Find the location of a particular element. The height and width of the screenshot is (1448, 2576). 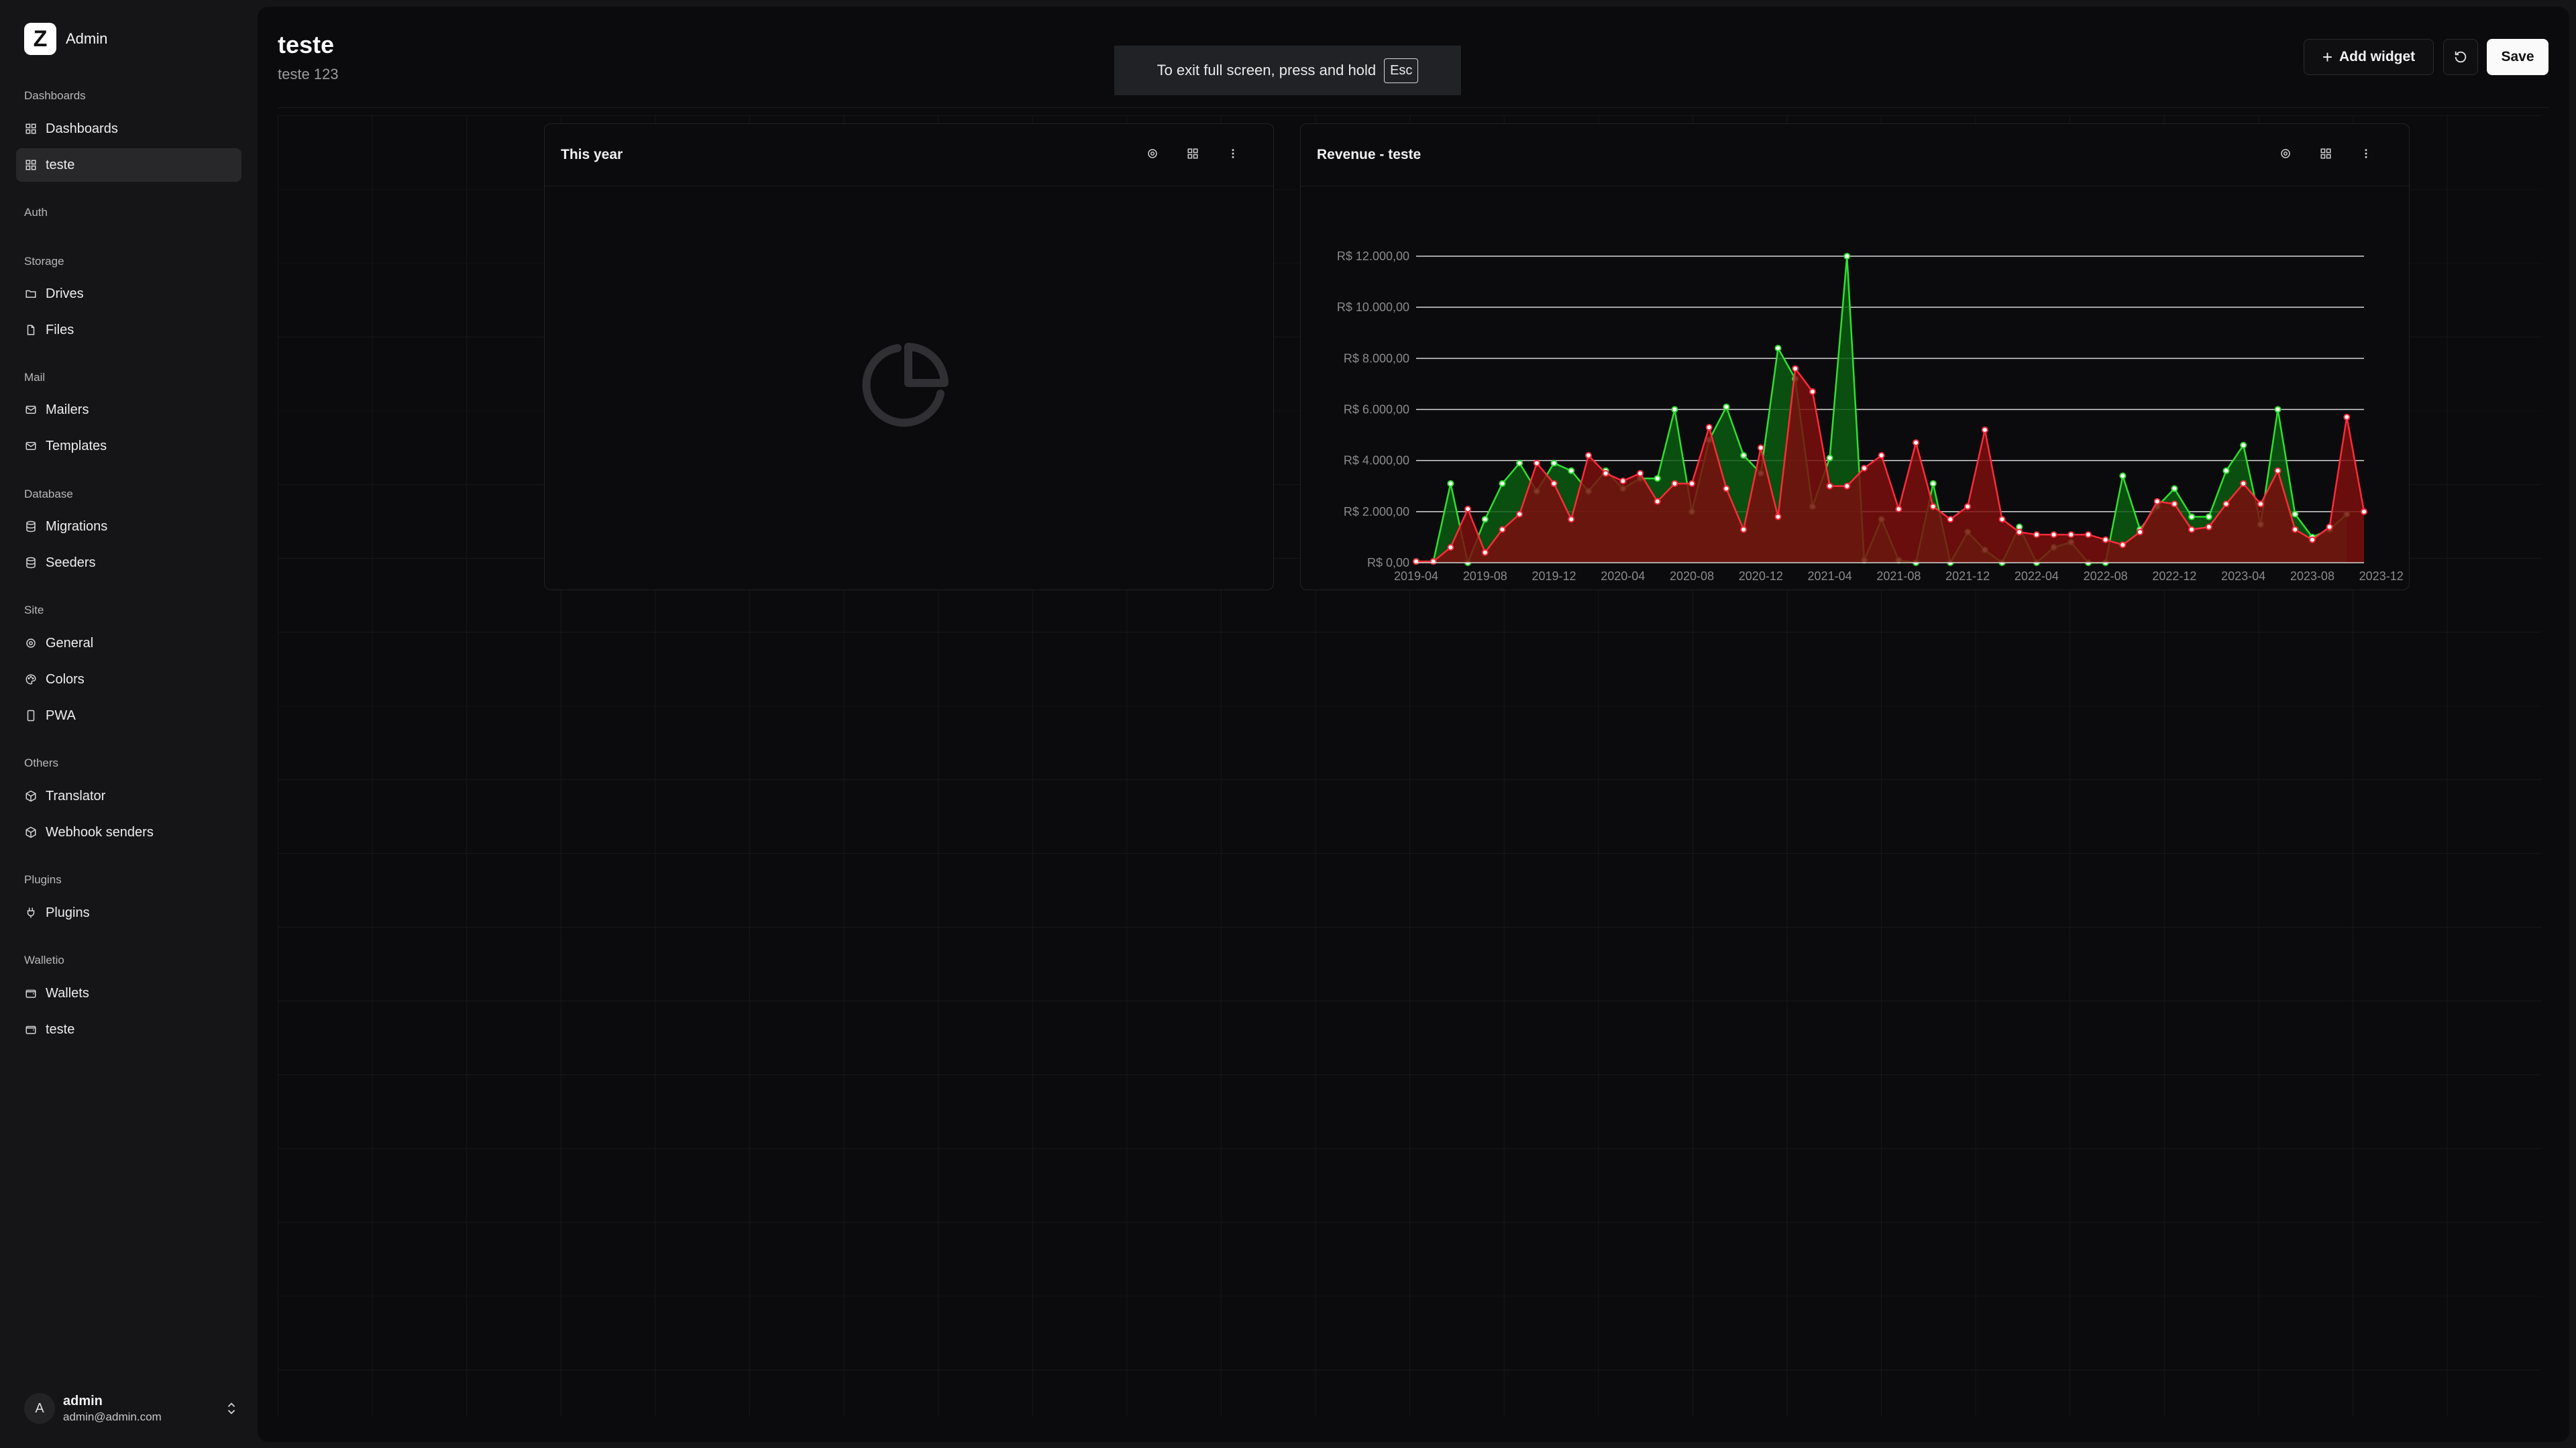

sidebar-item-label: PWA is located at coordinates (61, 715).